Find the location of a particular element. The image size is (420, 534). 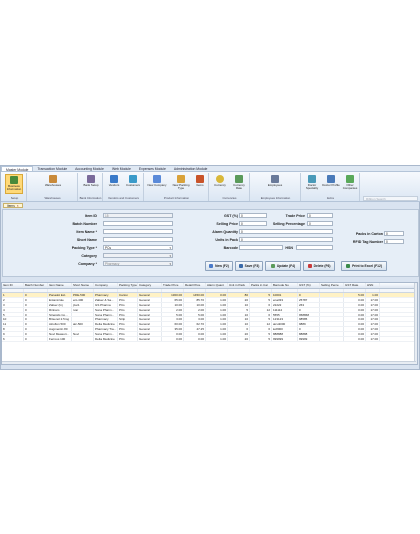

vendors-button: Vendors is located at coordinates (114, 184).